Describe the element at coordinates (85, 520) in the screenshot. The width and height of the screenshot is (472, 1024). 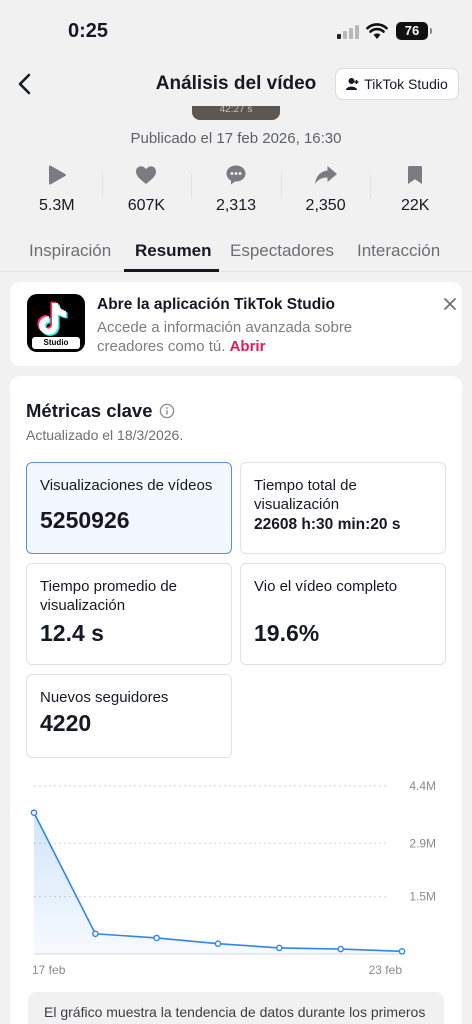
I see `metric-value: 5250926` at that location.